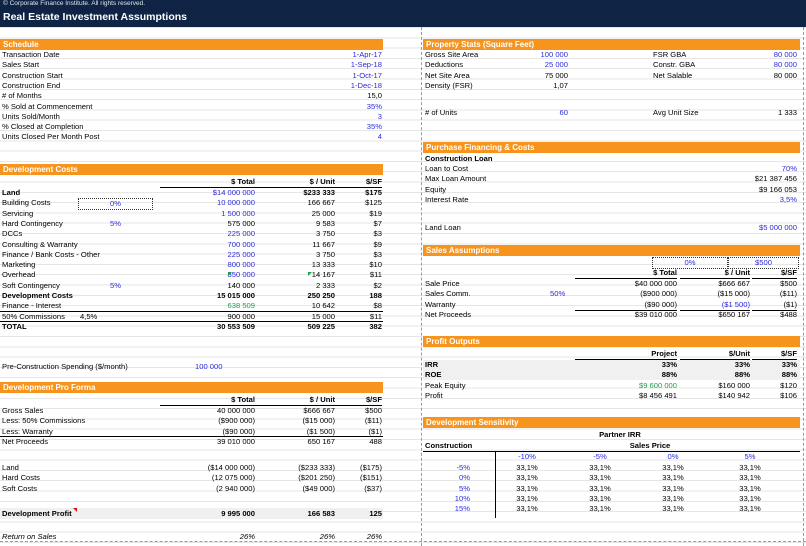 The height and width of the screenshot is (546, 806). Describe the element at coordinates (22, 96) in the screenshot. I see `schedule-label: # of Months` at that location.